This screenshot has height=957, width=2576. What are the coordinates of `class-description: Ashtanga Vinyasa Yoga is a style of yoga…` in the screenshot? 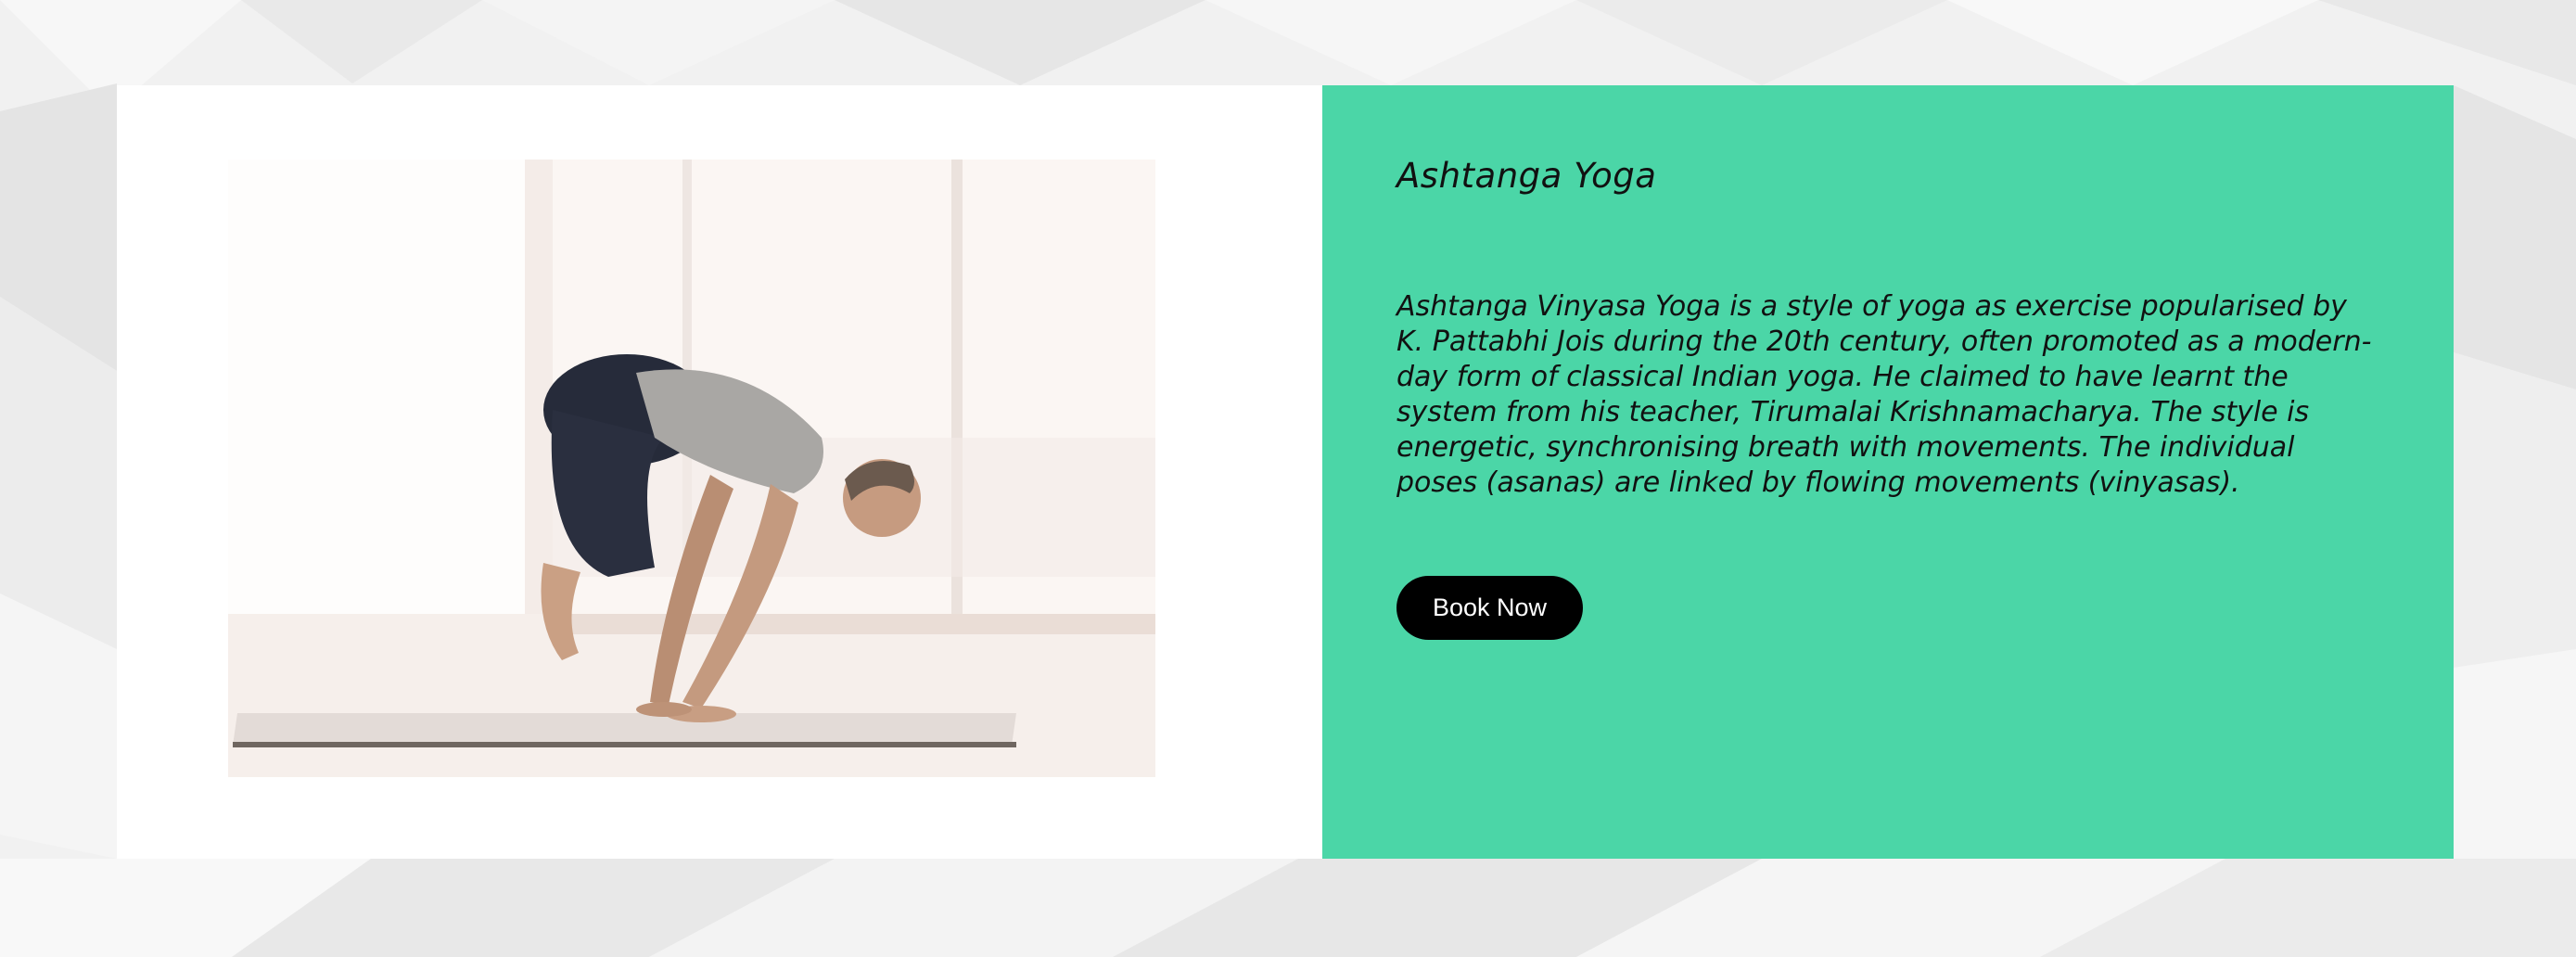 It's located at (1884, 394).